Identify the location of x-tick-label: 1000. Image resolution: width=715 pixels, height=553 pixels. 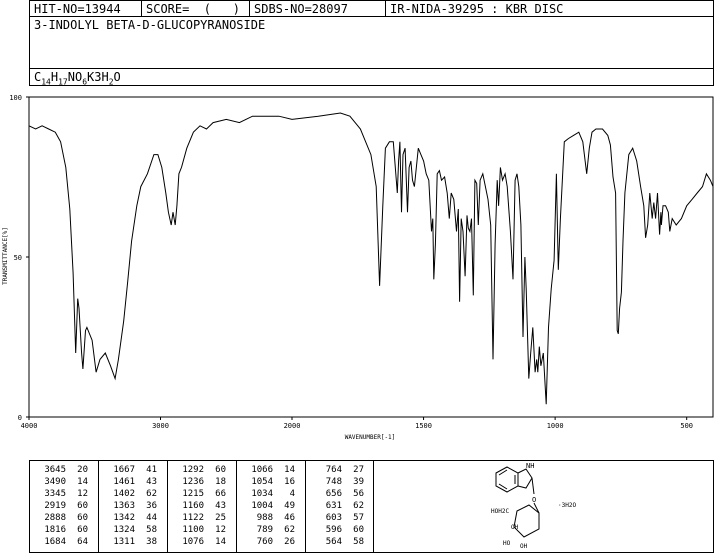
(555, 426).